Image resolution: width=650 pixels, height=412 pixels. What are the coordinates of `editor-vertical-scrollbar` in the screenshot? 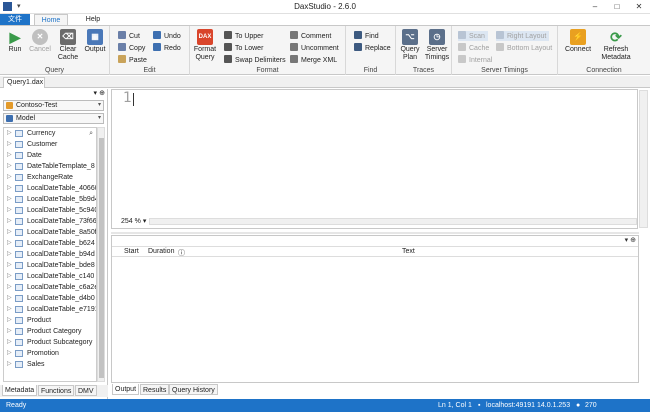 It's located at (643, 159).